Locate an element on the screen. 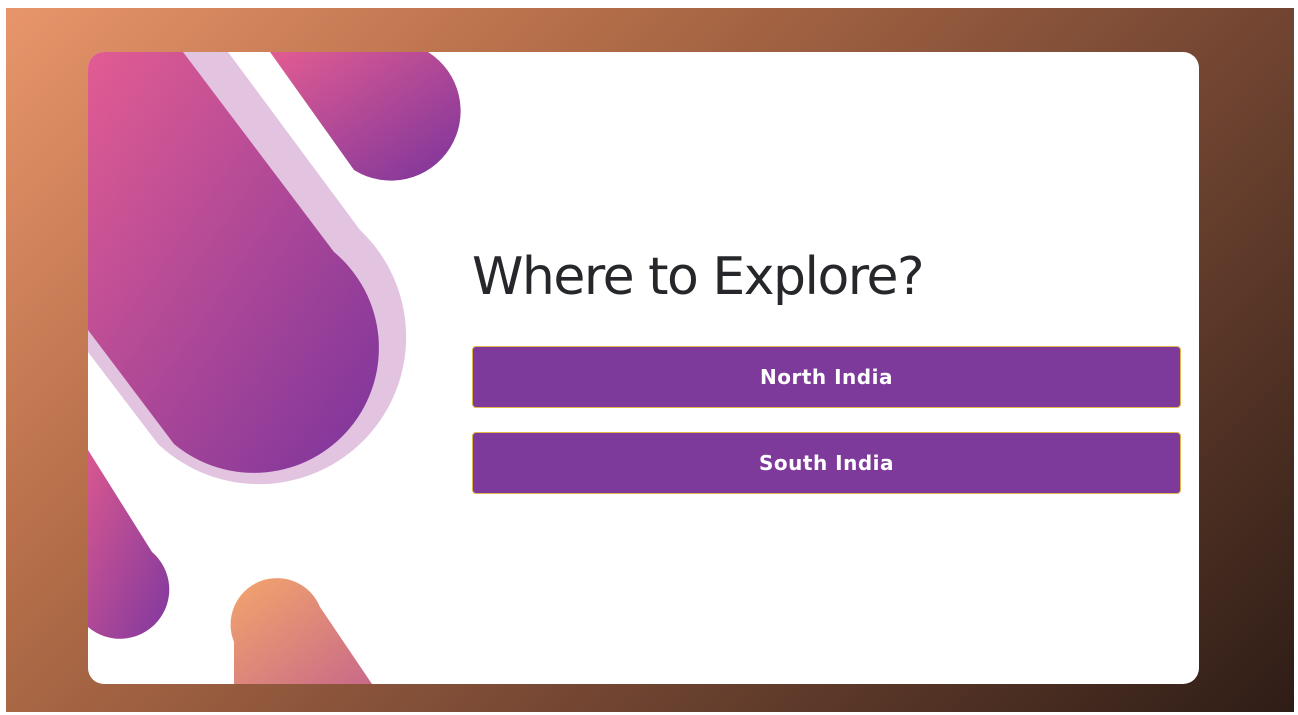 Image resolution: width=1298 pixels, height=715 pixels. south-india-button: South India is located at coordinates (826, 463).